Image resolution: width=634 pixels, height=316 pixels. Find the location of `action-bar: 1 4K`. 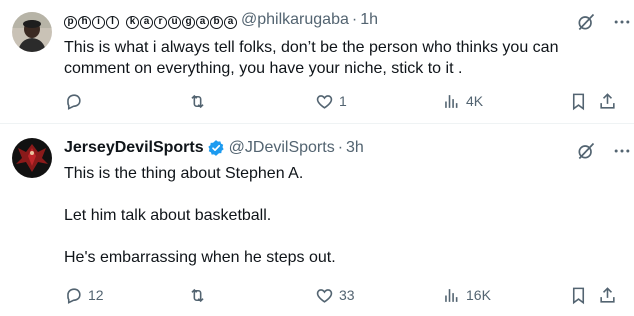

action-bar: 1 4K is located at coordinates (345, 101).